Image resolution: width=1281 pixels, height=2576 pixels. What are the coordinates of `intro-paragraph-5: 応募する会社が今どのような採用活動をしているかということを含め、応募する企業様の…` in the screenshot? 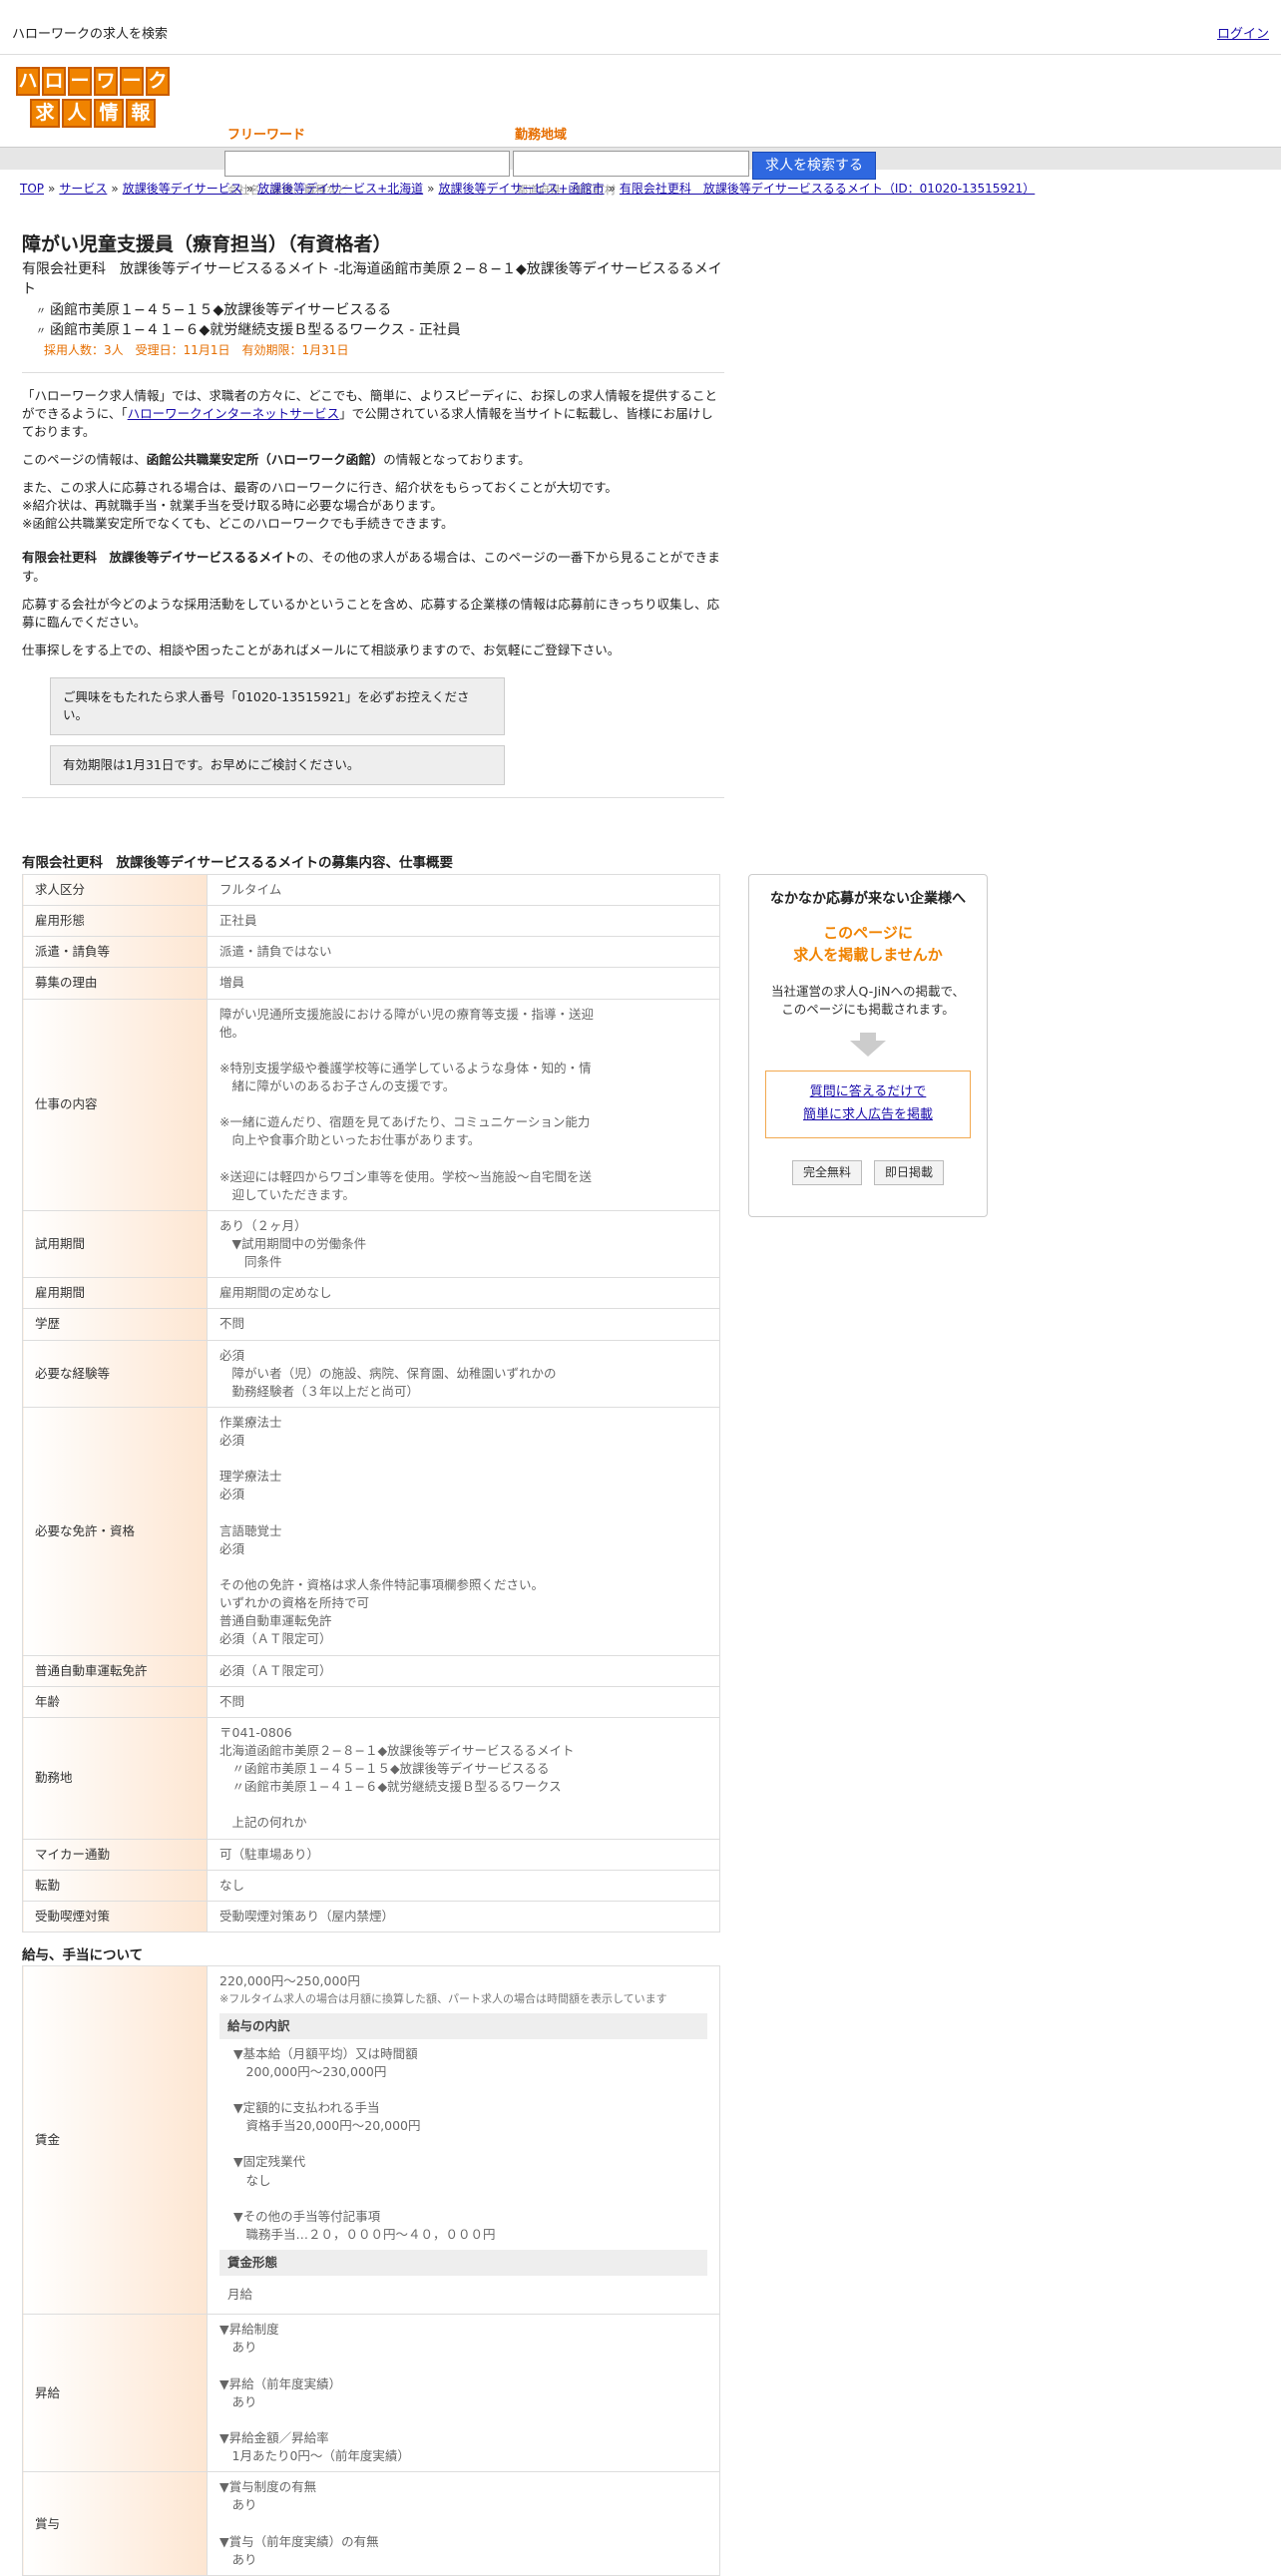 It's located at (371, 613).